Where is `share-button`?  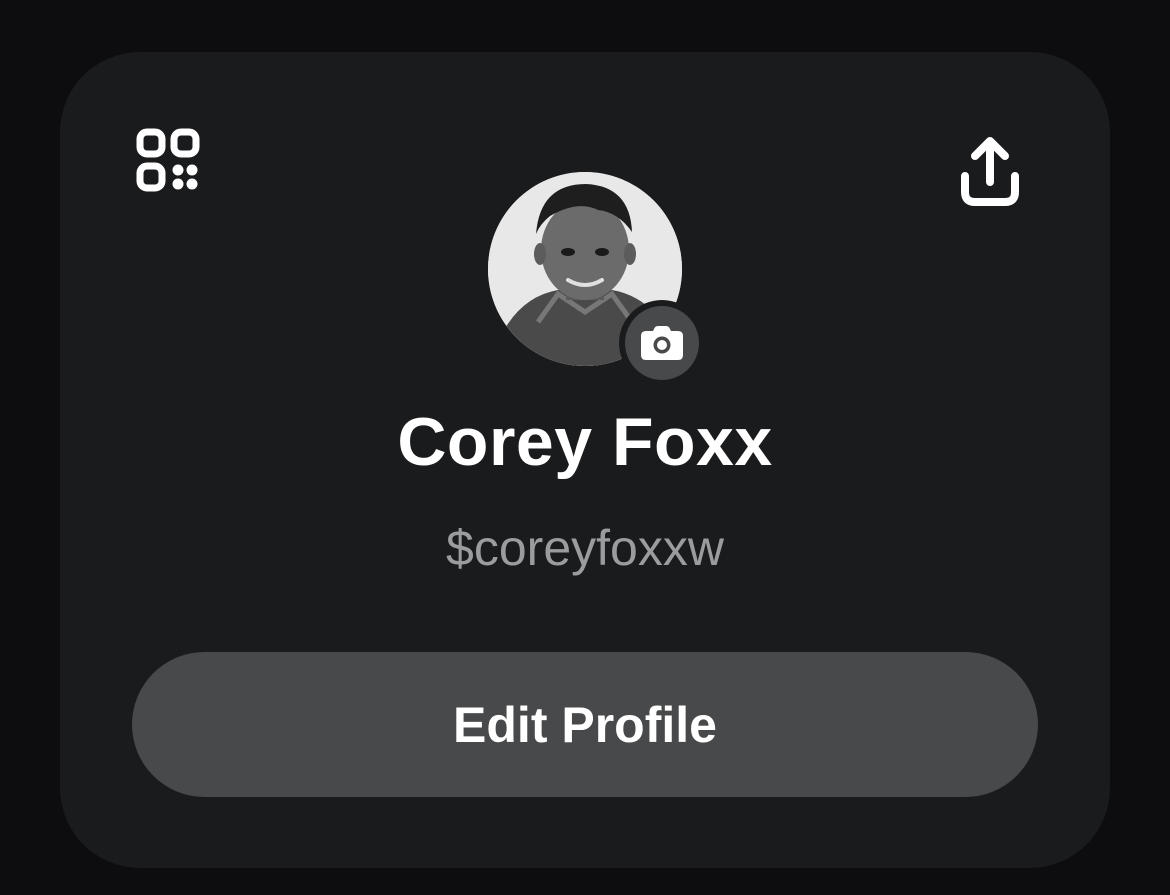
share-button is located at coordinates (990, 172).